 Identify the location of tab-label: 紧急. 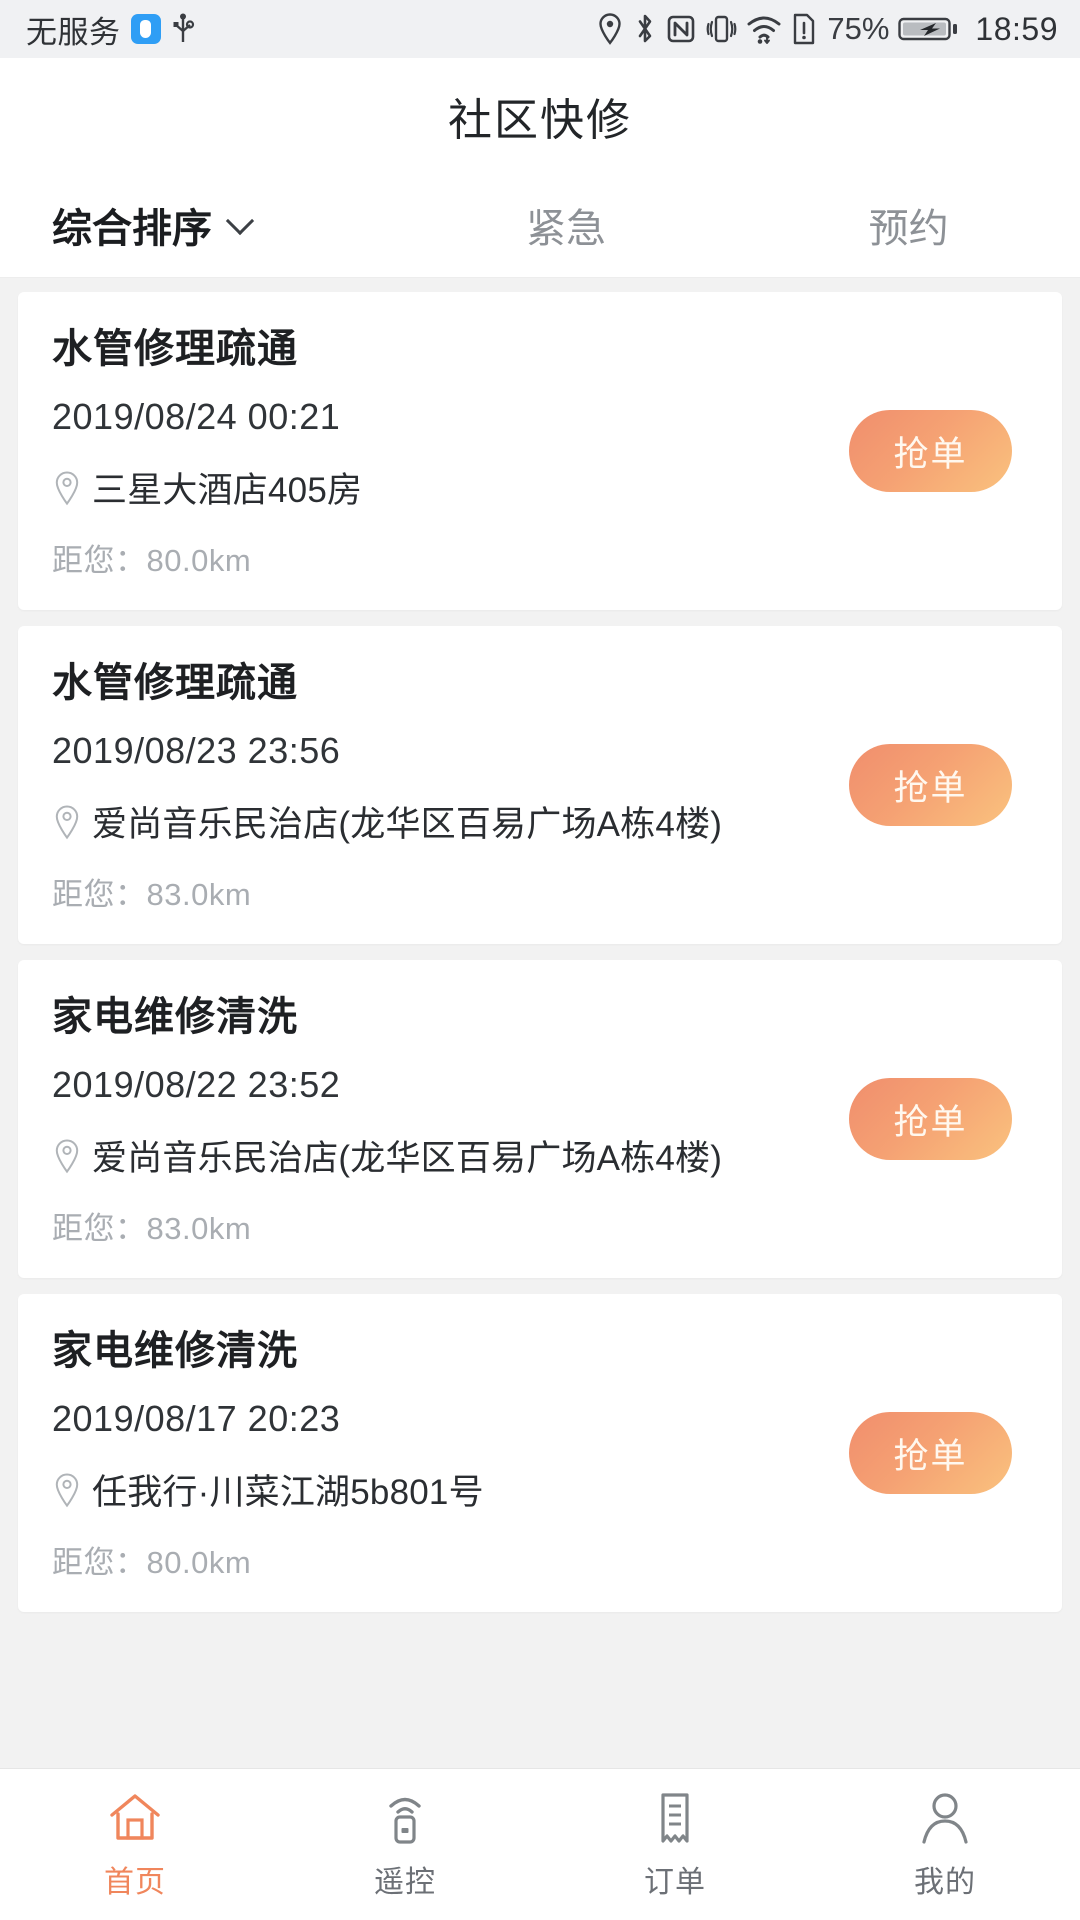
(566, 229).